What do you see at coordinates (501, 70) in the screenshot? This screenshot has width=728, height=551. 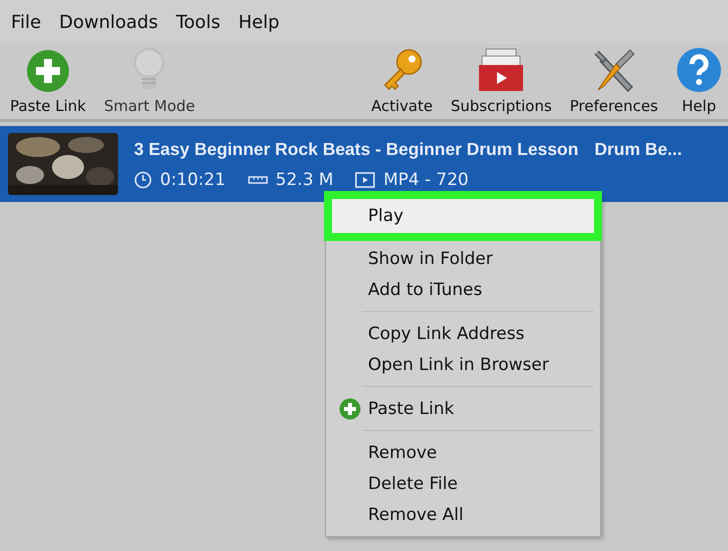 I see `video-stack-icon` at bounding box center [501, 70].